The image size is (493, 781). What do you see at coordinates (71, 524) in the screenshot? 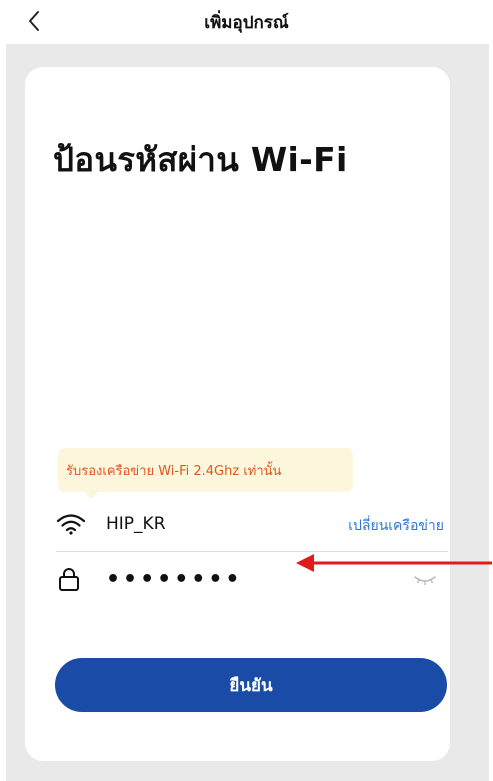
I see `wifi-icon` at bounding box center [71, 524].